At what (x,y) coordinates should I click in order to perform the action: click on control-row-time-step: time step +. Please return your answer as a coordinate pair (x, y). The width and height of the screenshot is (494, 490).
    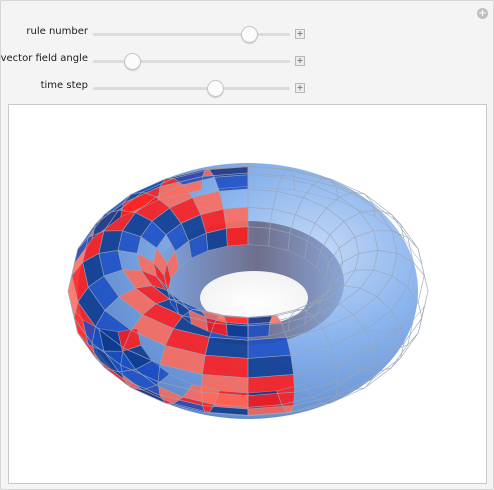
    Looking at the image, I should click on (247, 88).